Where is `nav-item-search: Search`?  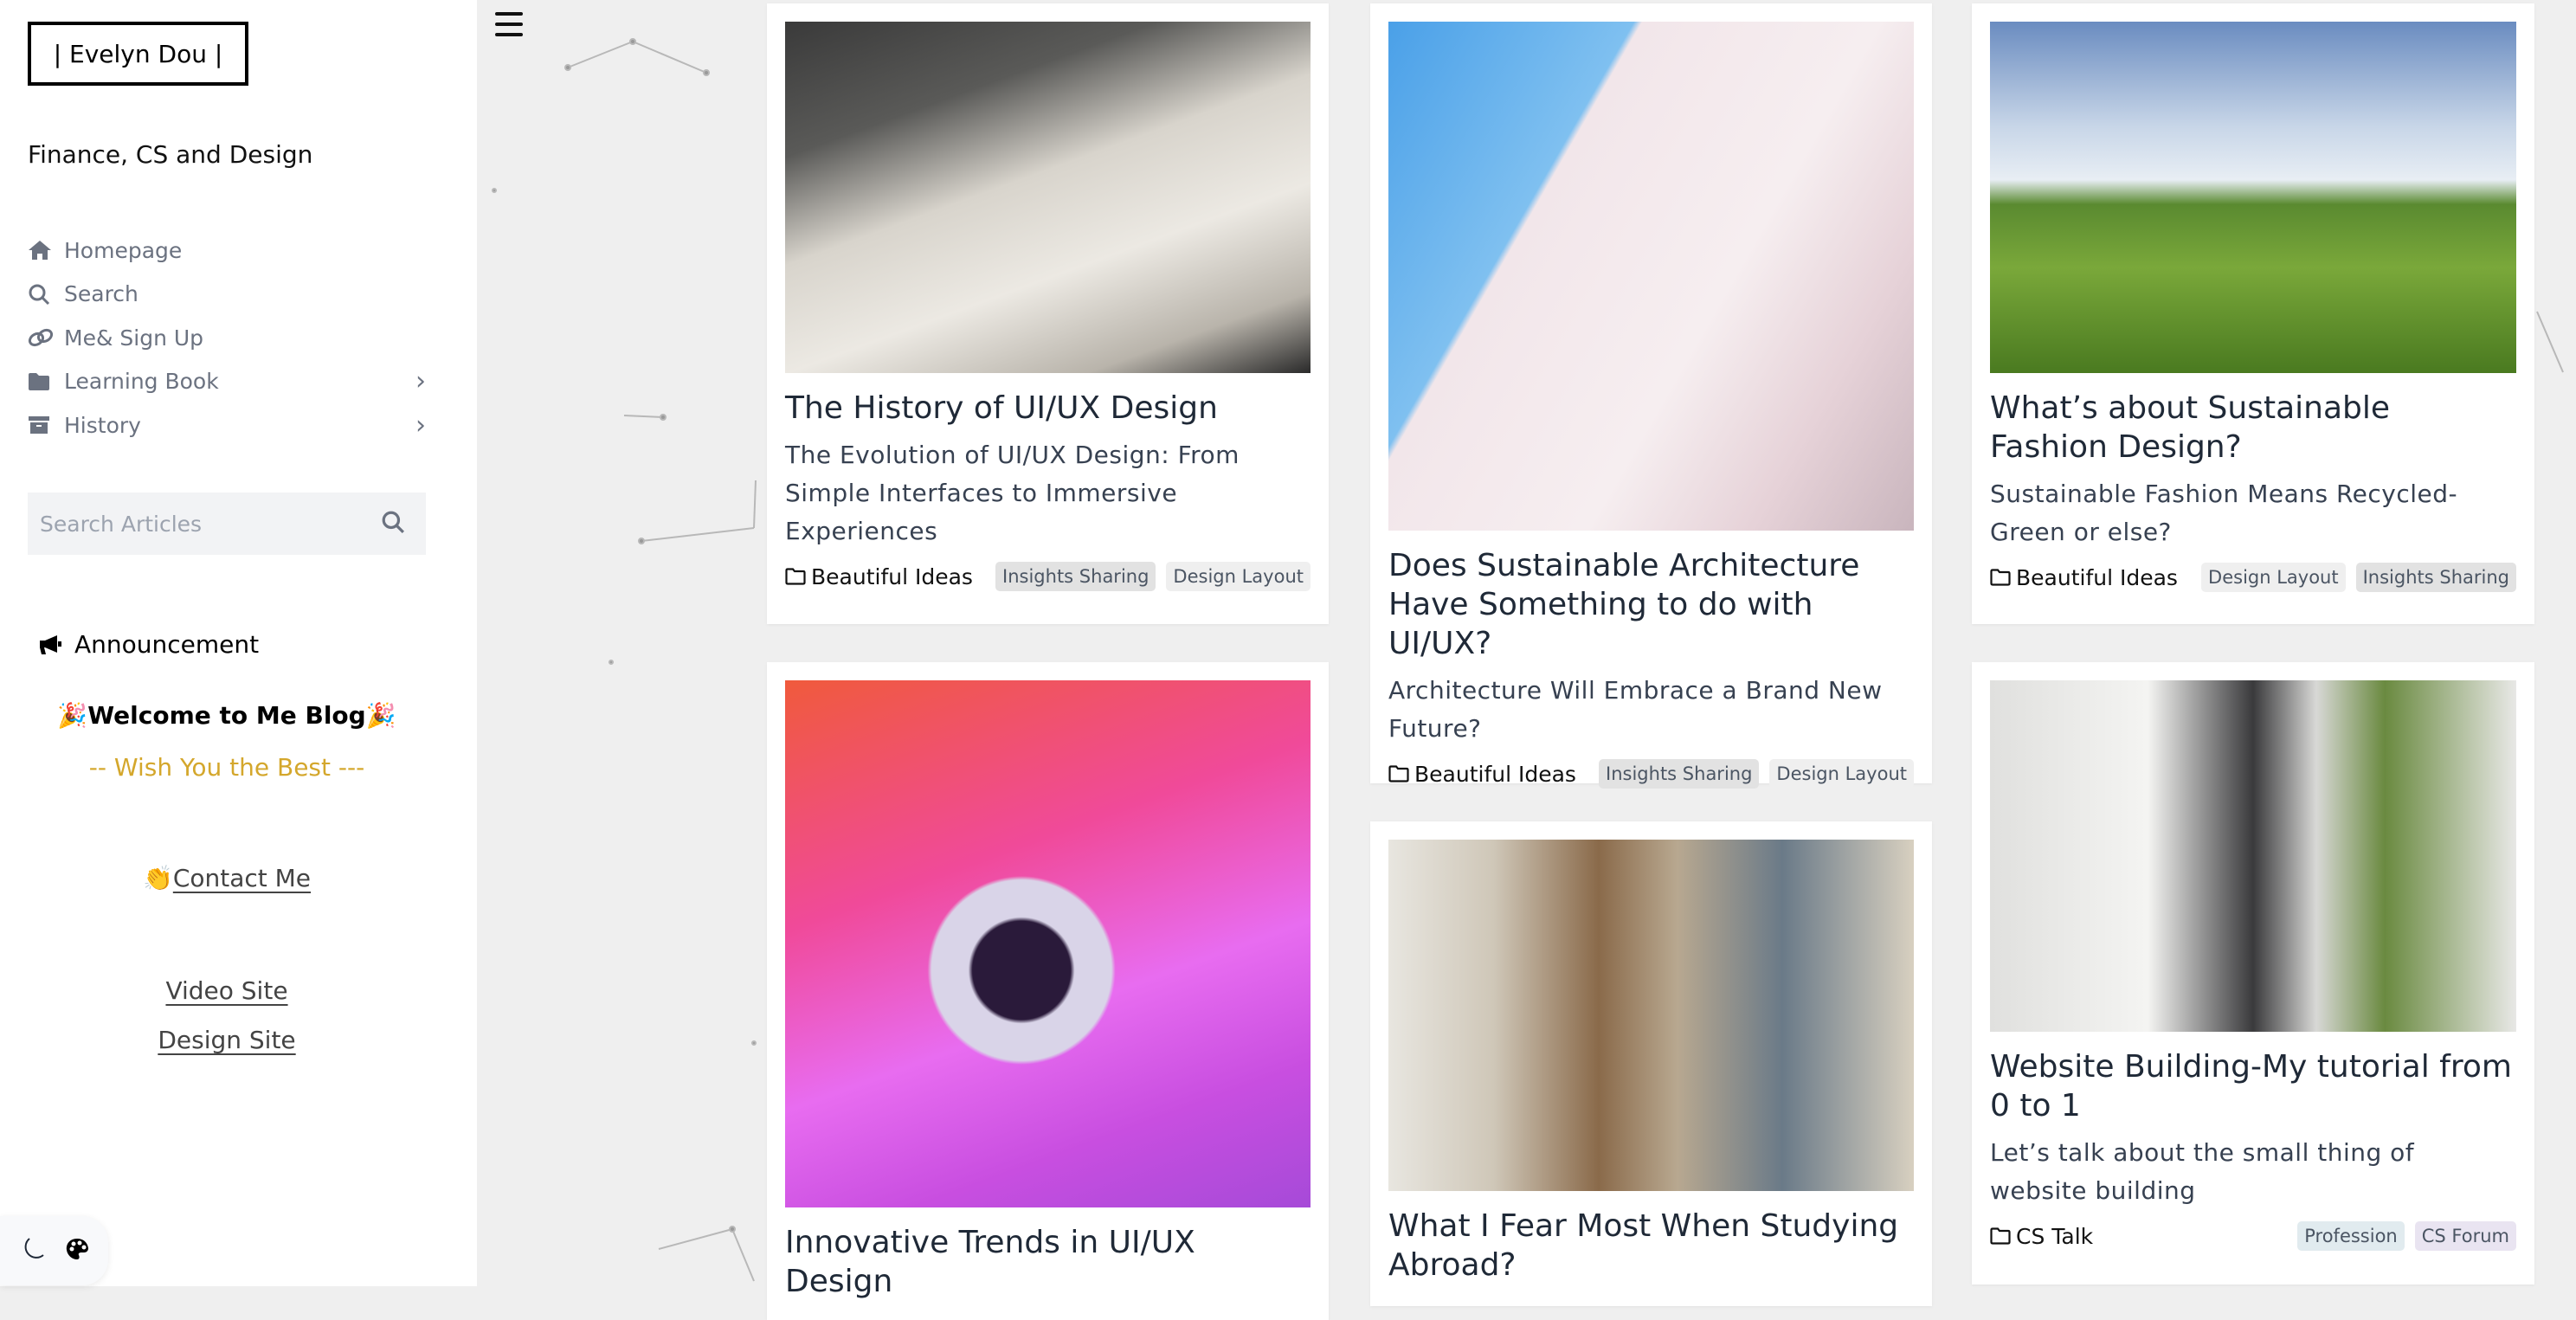
nav-item-search: Search is located at coordinates (227, 295).